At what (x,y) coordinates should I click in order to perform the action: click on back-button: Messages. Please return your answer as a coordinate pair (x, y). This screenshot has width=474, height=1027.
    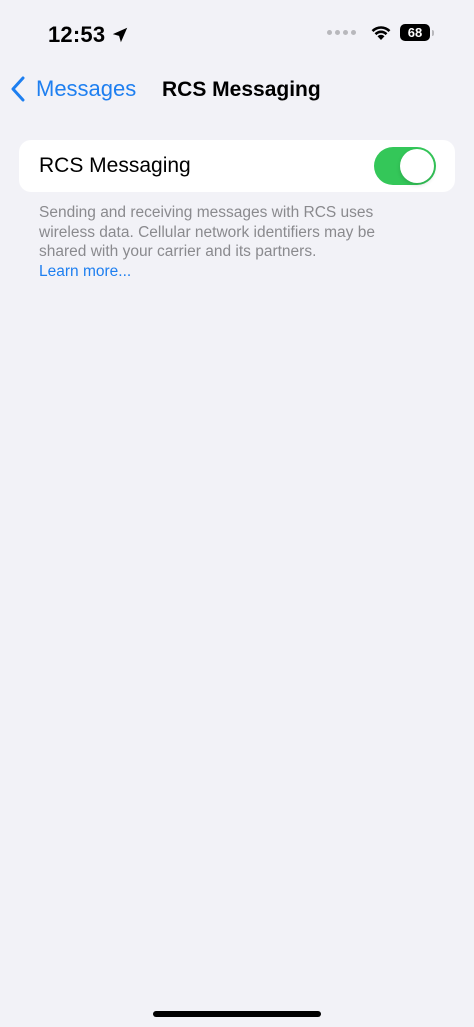
    Looking at the image, I should click on (73, 89).